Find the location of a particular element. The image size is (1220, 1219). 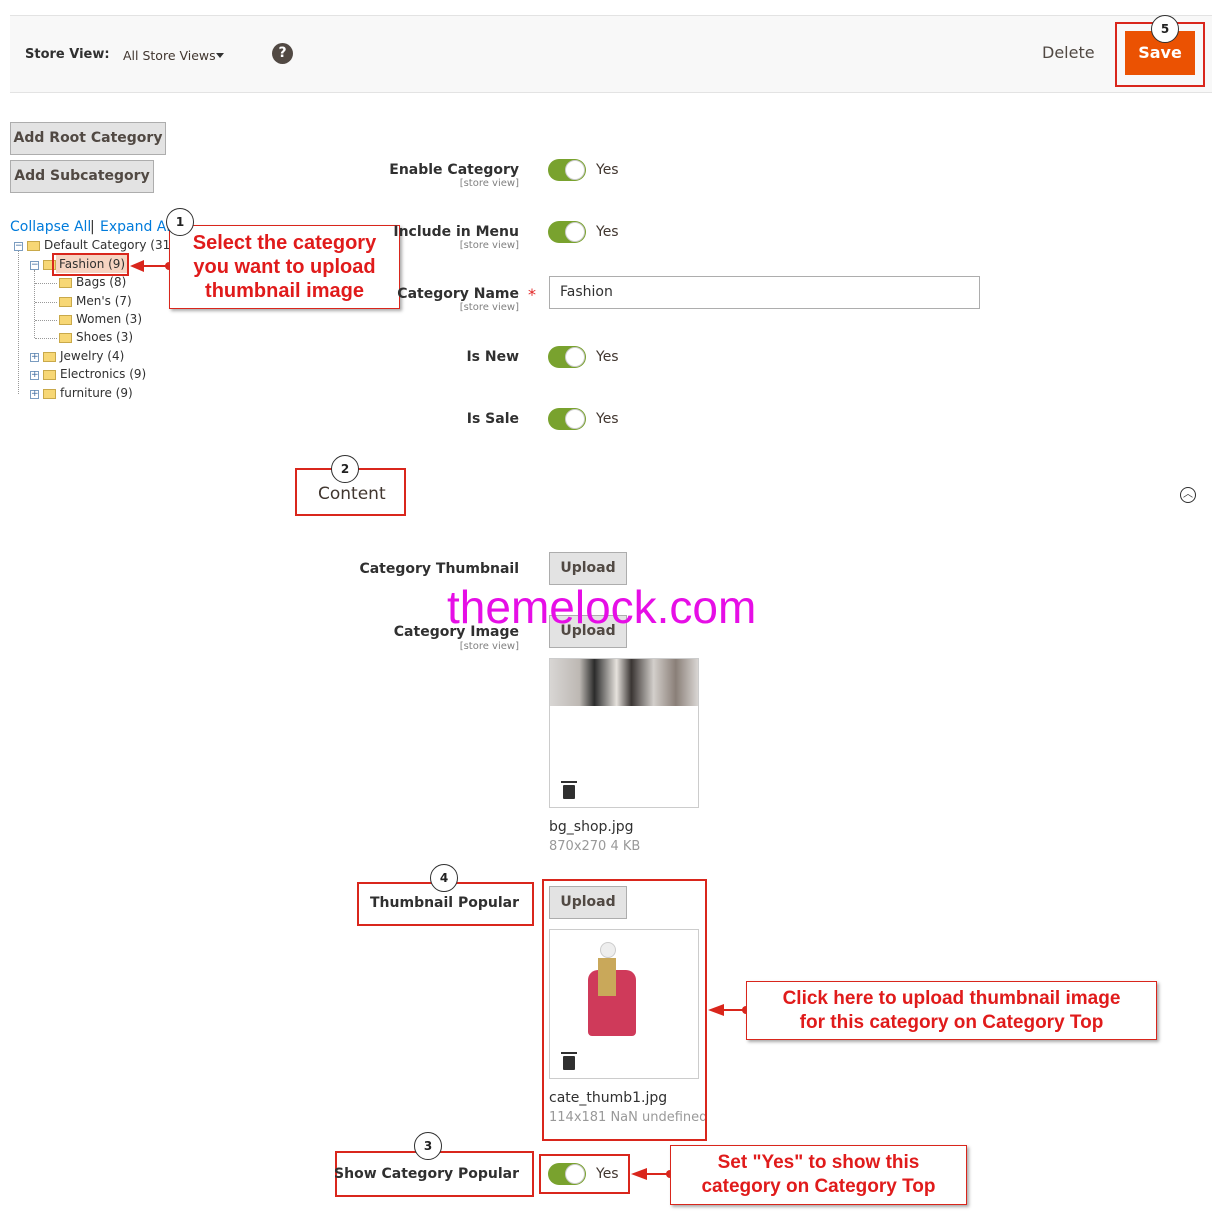

category-name-input: Fashion is located at coordinates (764, 292).